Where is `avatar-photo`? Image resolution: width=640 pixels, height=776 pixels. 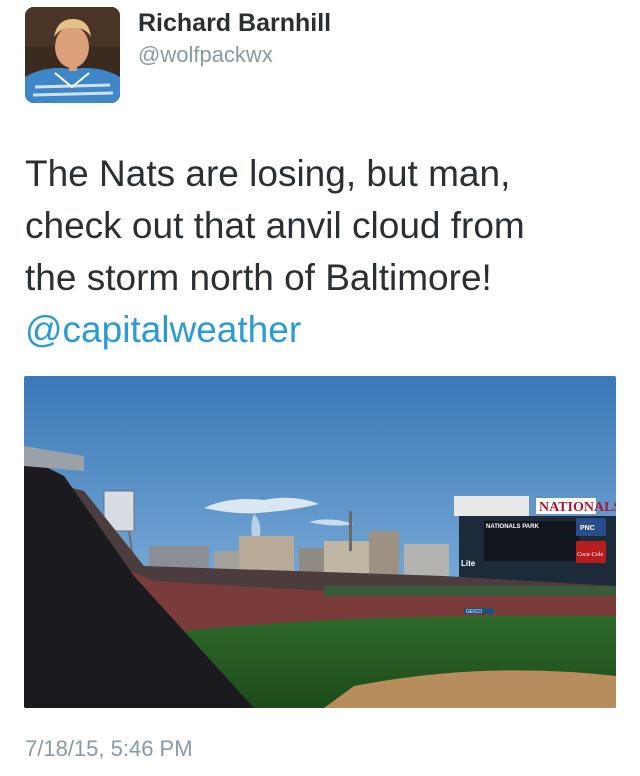 avatar-photo is located at coordinates (72, 55).